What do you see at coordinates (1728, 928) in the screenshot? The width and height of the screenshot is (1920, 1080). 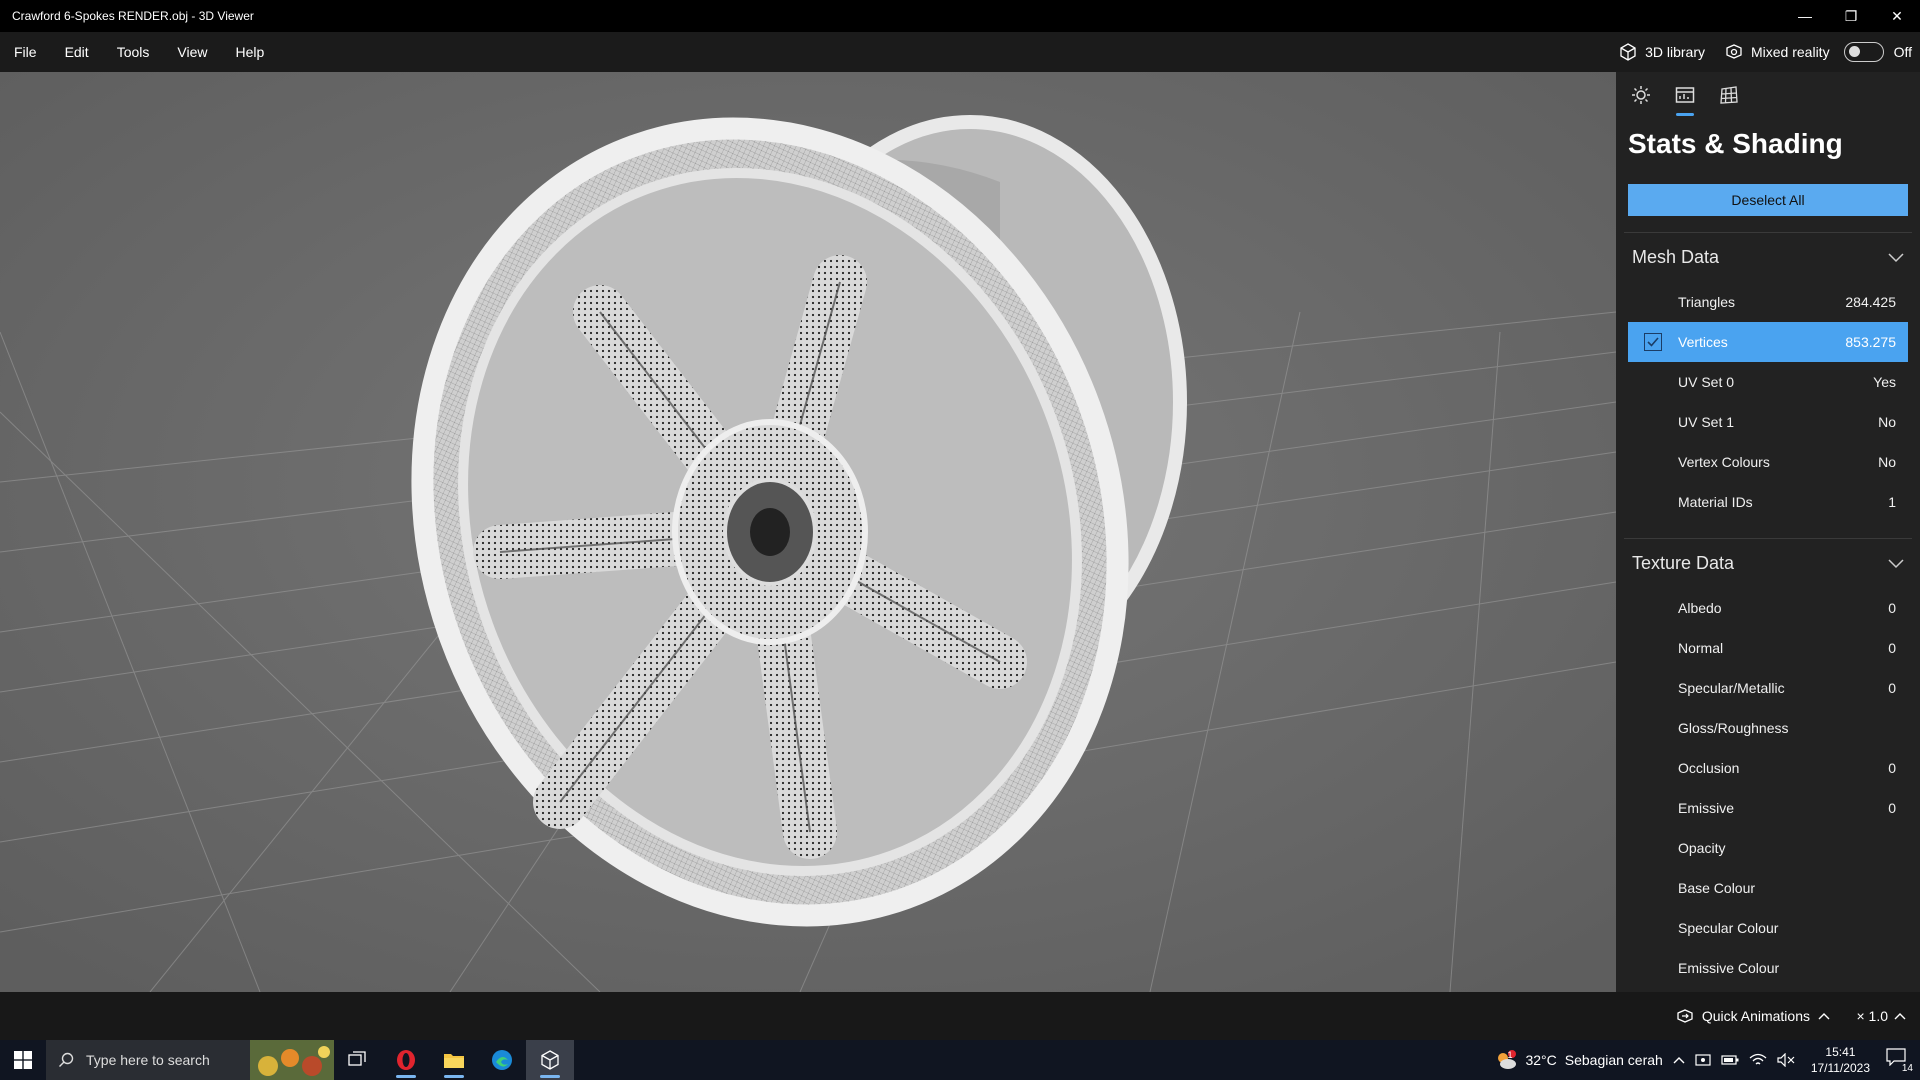 I see `row-label: Specular Colour` at bounding box center [1728, 928].